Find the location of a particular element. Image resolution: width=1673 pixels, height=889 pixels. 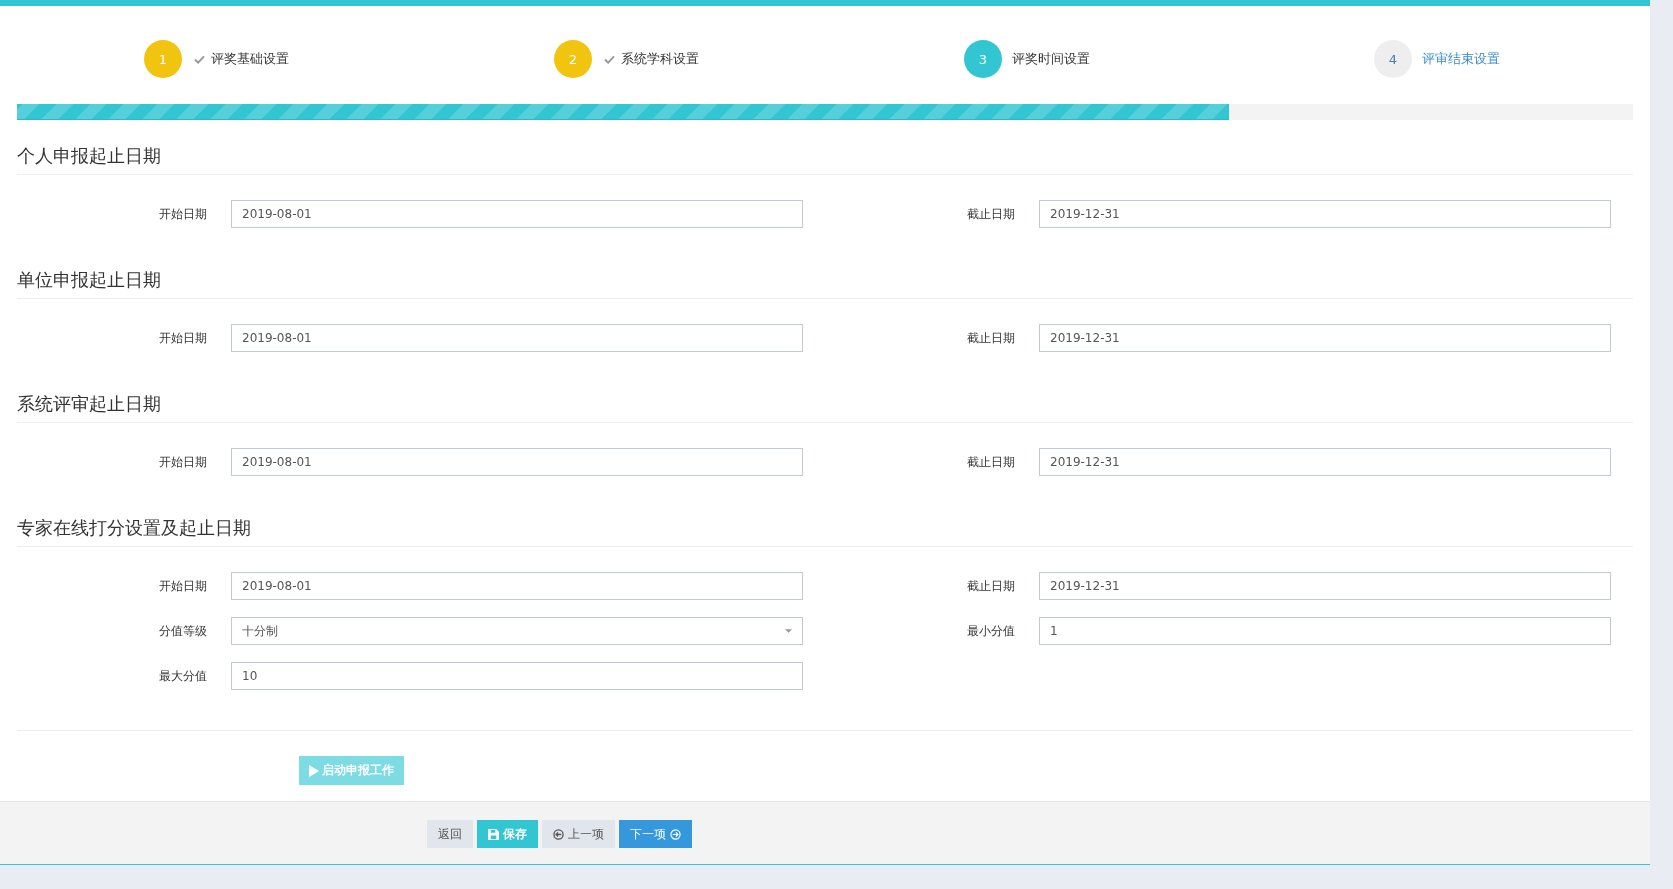

step-number: 2 is located at coordinates (573, 59).